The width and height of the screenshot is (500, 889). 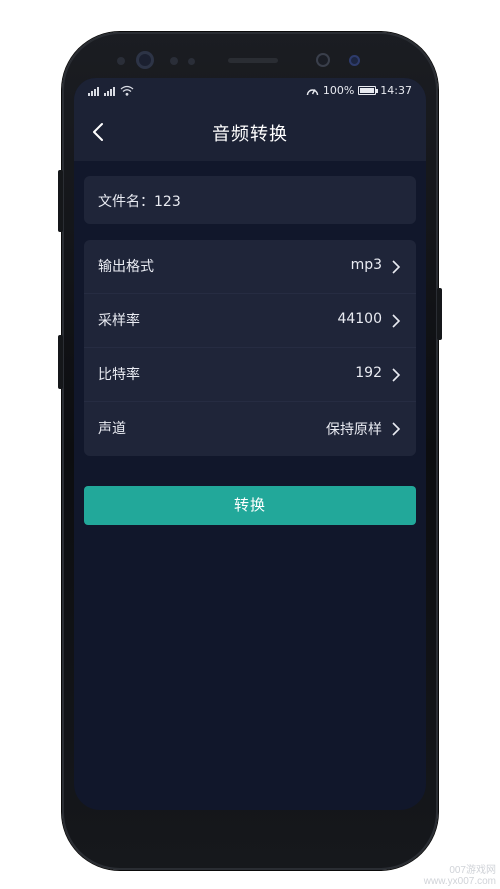 I want to click on wifi-icon, so click(x=127, y=90).